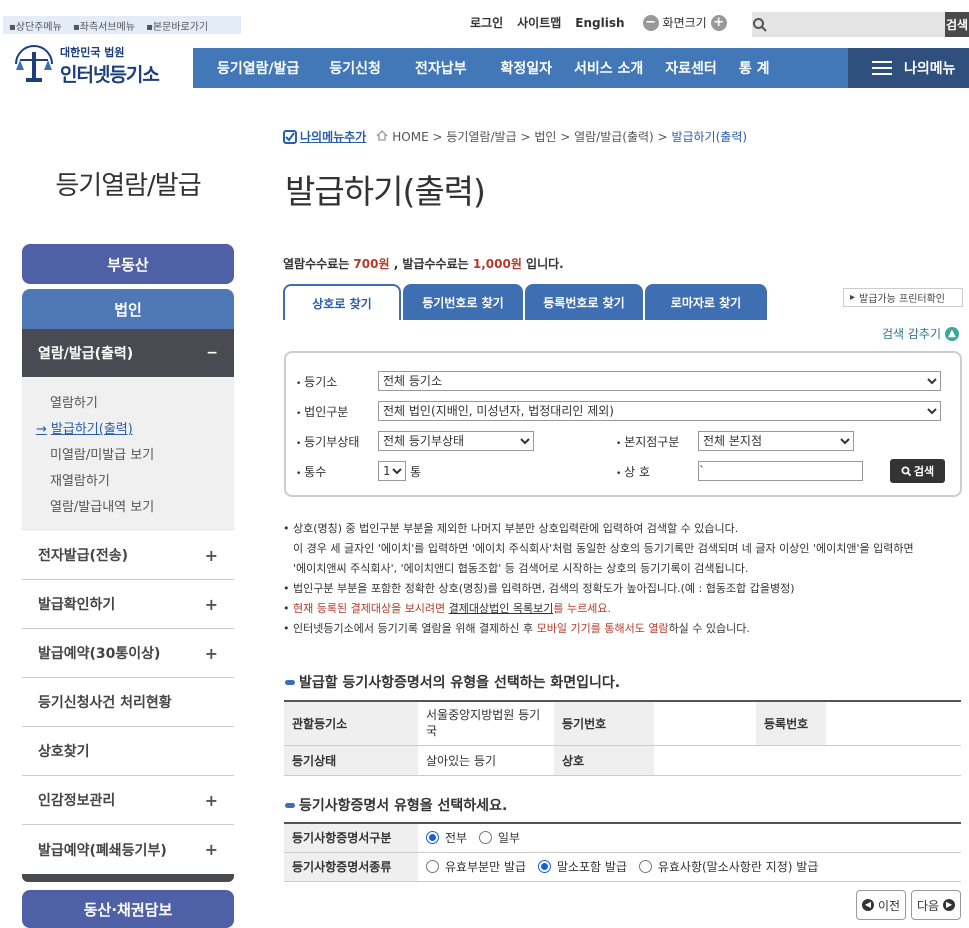 This screenshot has height=928, width=969. What do you see at coordinates (110, 74) in the screenshot?
I see `logo-title: 인터넷등기소` at bounding box center [110, 74].